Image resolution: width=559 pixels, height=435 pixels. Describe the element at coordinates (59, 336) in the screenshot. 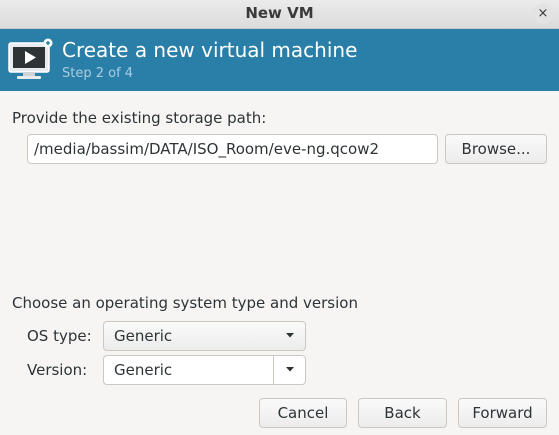

I see `os-type-label: OS type:` at that location.